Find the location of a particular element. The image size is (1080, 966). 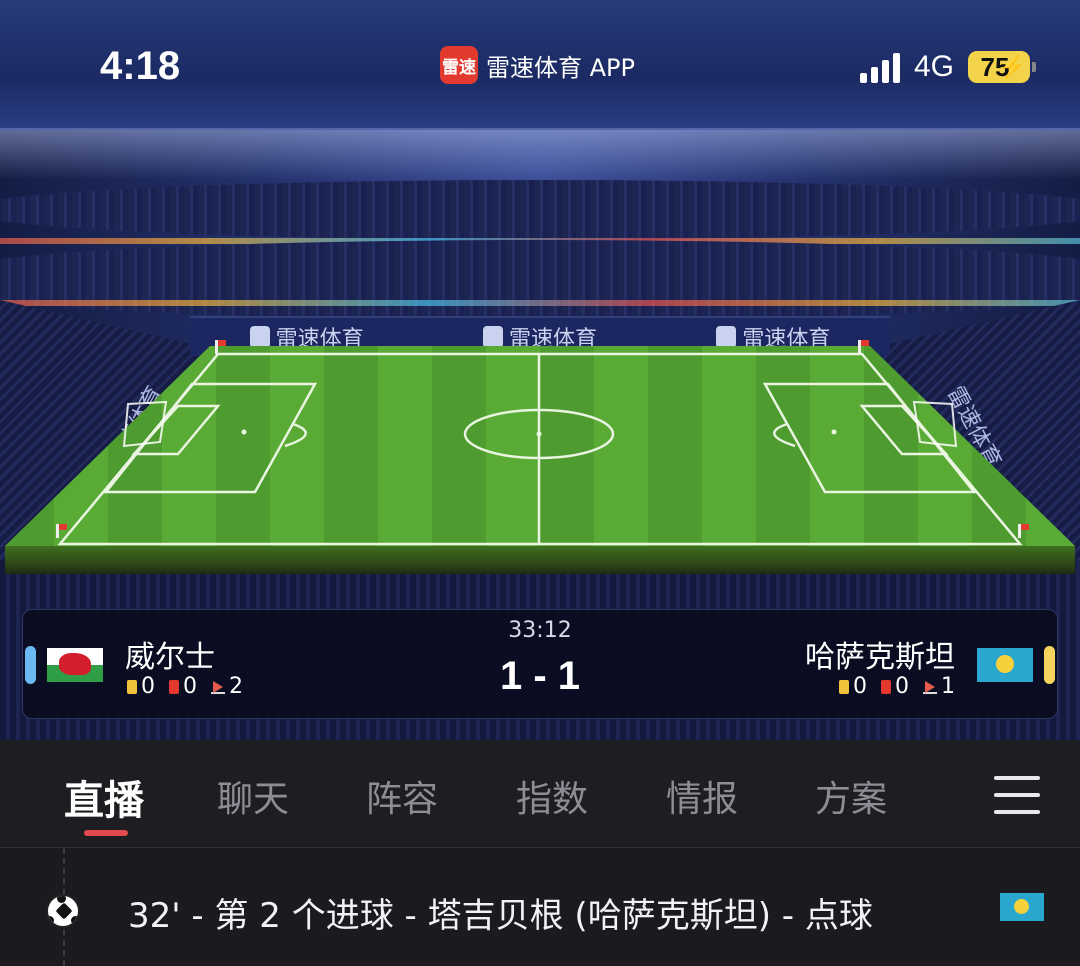

away-team-name: 哈萨克斯坦 is located at coordinates (880, 654).